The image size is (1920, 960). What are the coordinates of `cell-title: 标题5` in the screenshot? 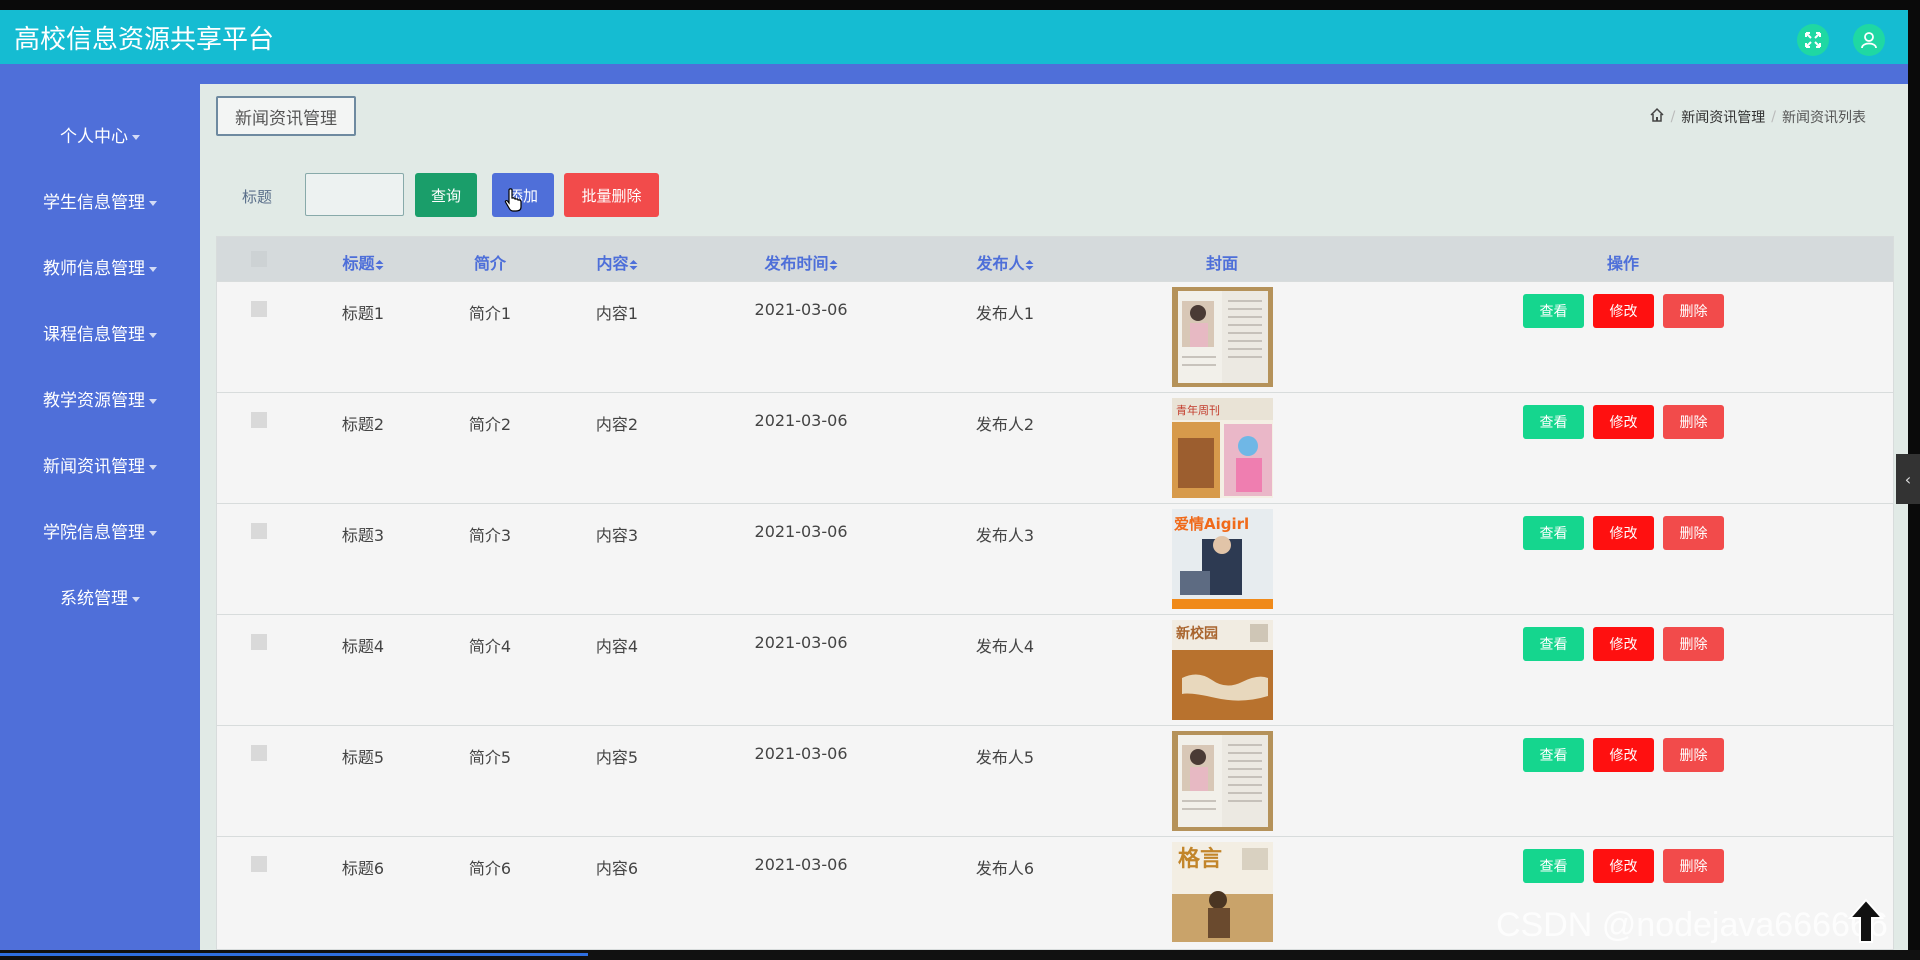 It's located at (363, 757).